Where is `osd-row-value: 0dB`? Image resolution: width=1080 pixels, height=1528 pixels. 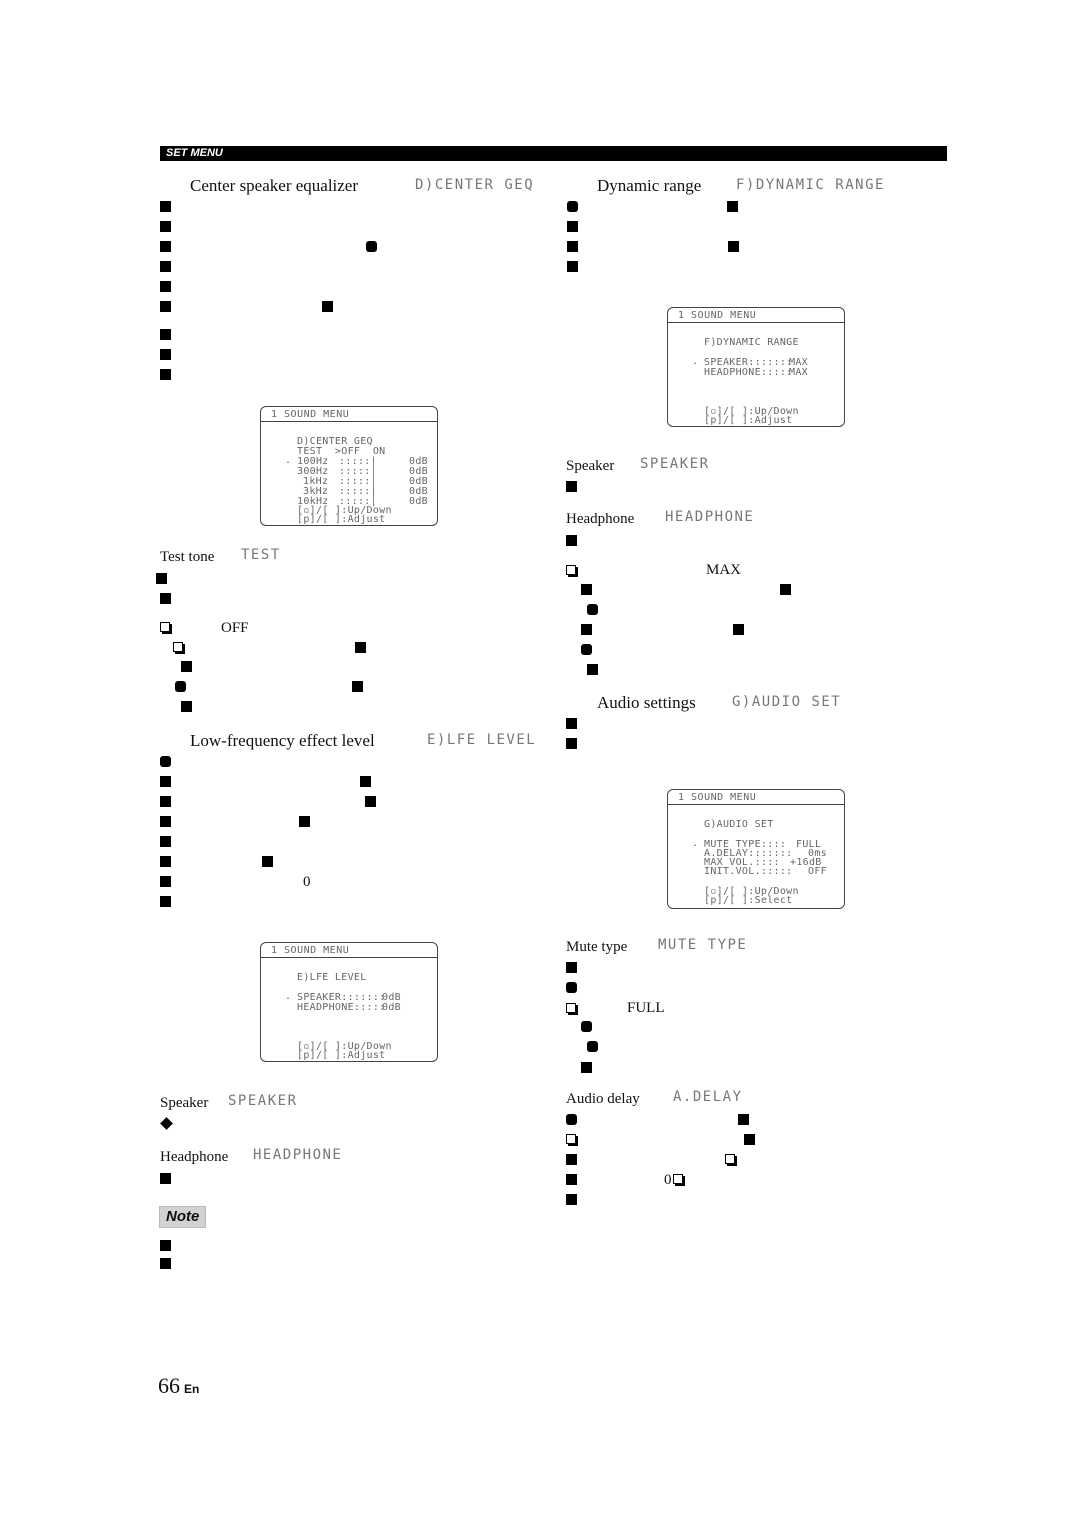 osd-row-value: 0dB is located at coordinates (391, 1007).